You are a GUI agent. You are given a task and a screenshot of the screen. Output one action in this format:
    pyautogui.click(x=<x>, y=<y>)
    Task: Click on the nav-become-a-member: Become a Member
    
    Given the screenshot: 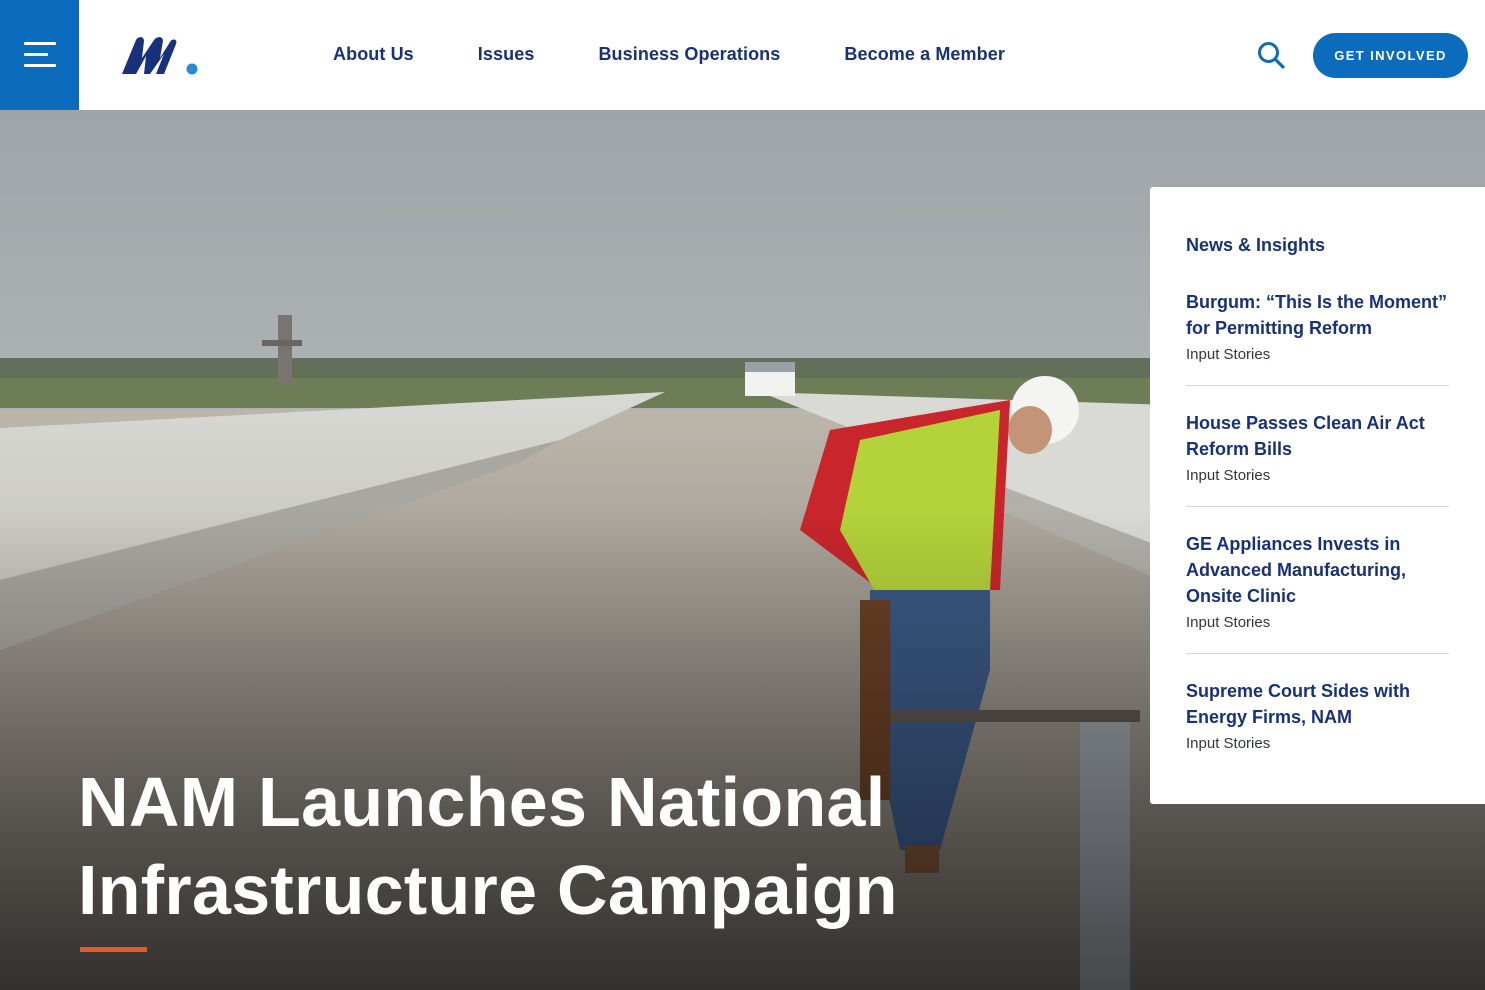 What is the action you would take?
    pyautogui.click(x=924, y=54)
    